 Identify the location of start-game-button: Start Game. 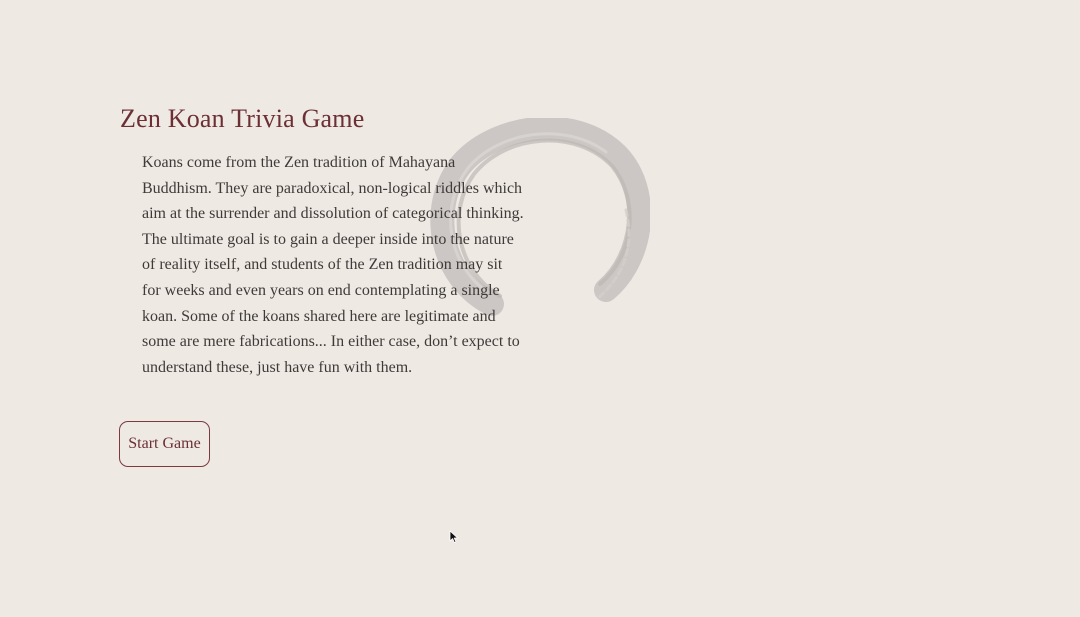
(164, 444).